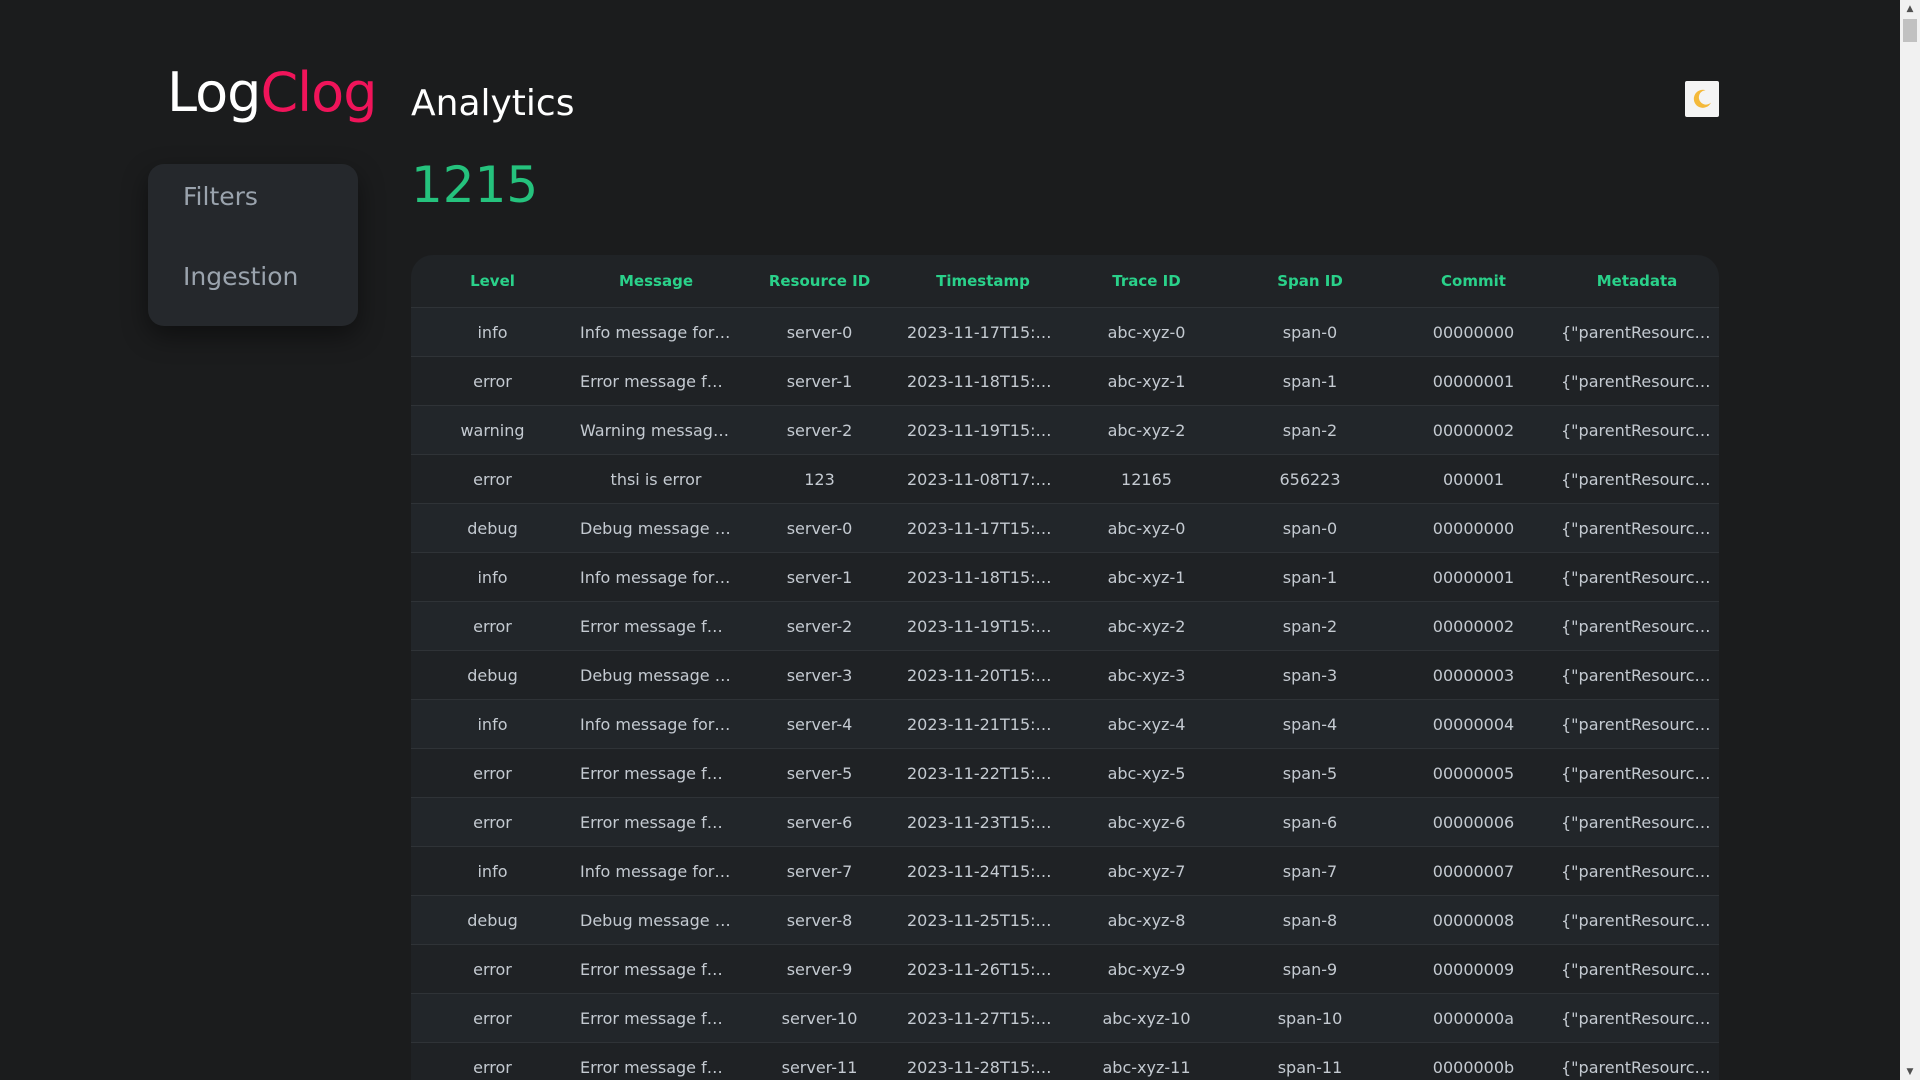 The width and height of the screenshot is (1920, 1080). Describe the element at coordinates (1910, 540) in the screenshot. I see `page-scrollbar: ▲ ▼` at that location.